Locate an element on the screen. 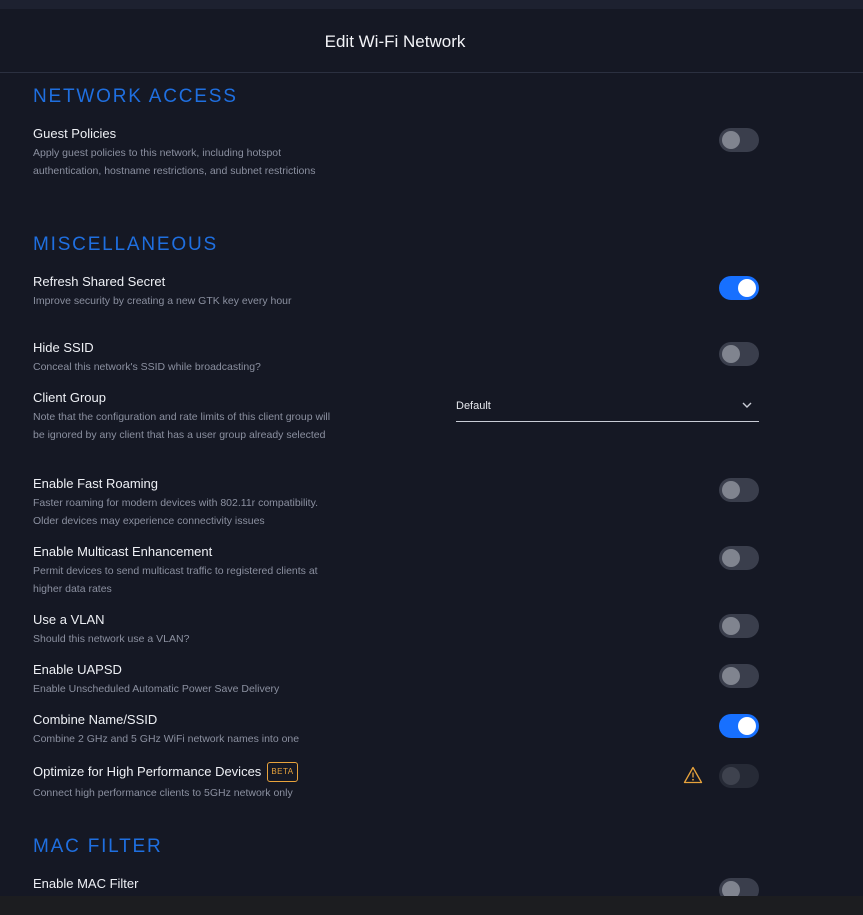  top-bar is located at coordinates (431, 4).